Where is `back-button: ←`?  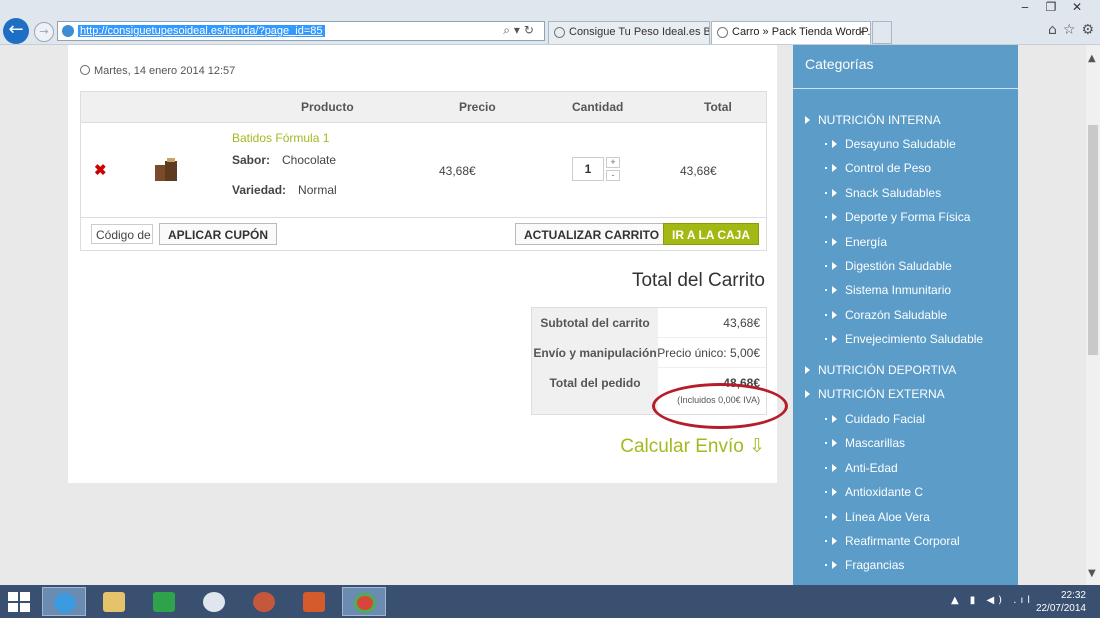 back-button: ← is located at coordinates (16, 31).